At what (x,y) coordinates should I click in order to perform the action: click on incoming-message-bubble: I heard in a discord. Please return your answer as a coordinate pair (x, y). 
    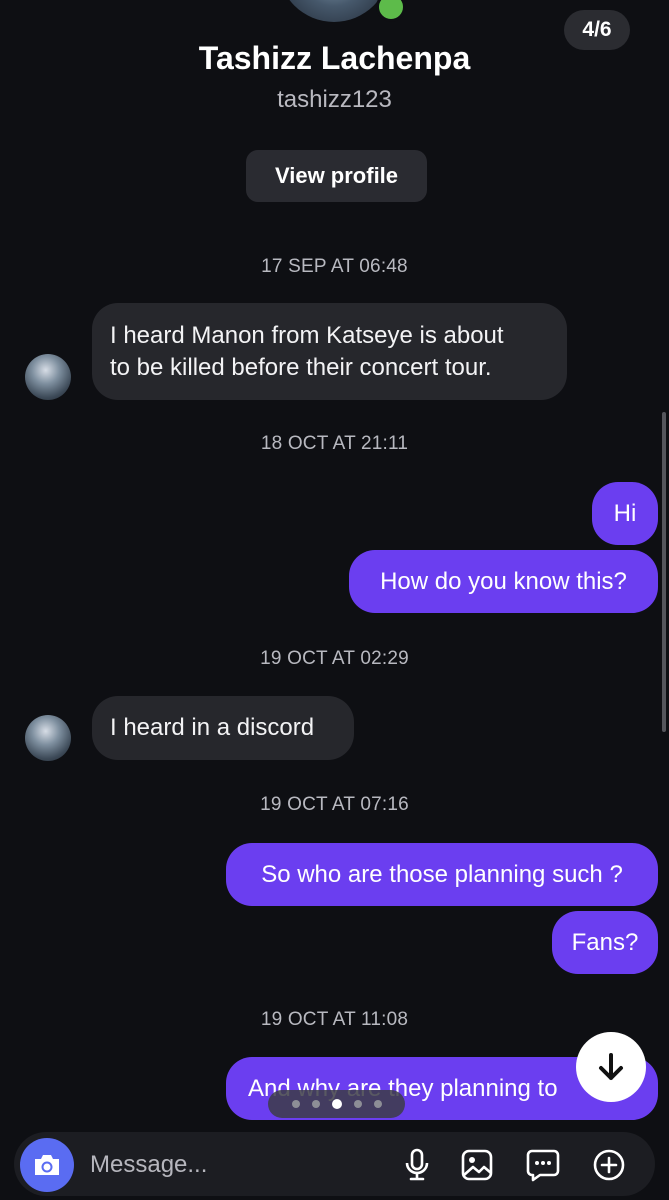
    Looking at the image, I should click on (223, 728).